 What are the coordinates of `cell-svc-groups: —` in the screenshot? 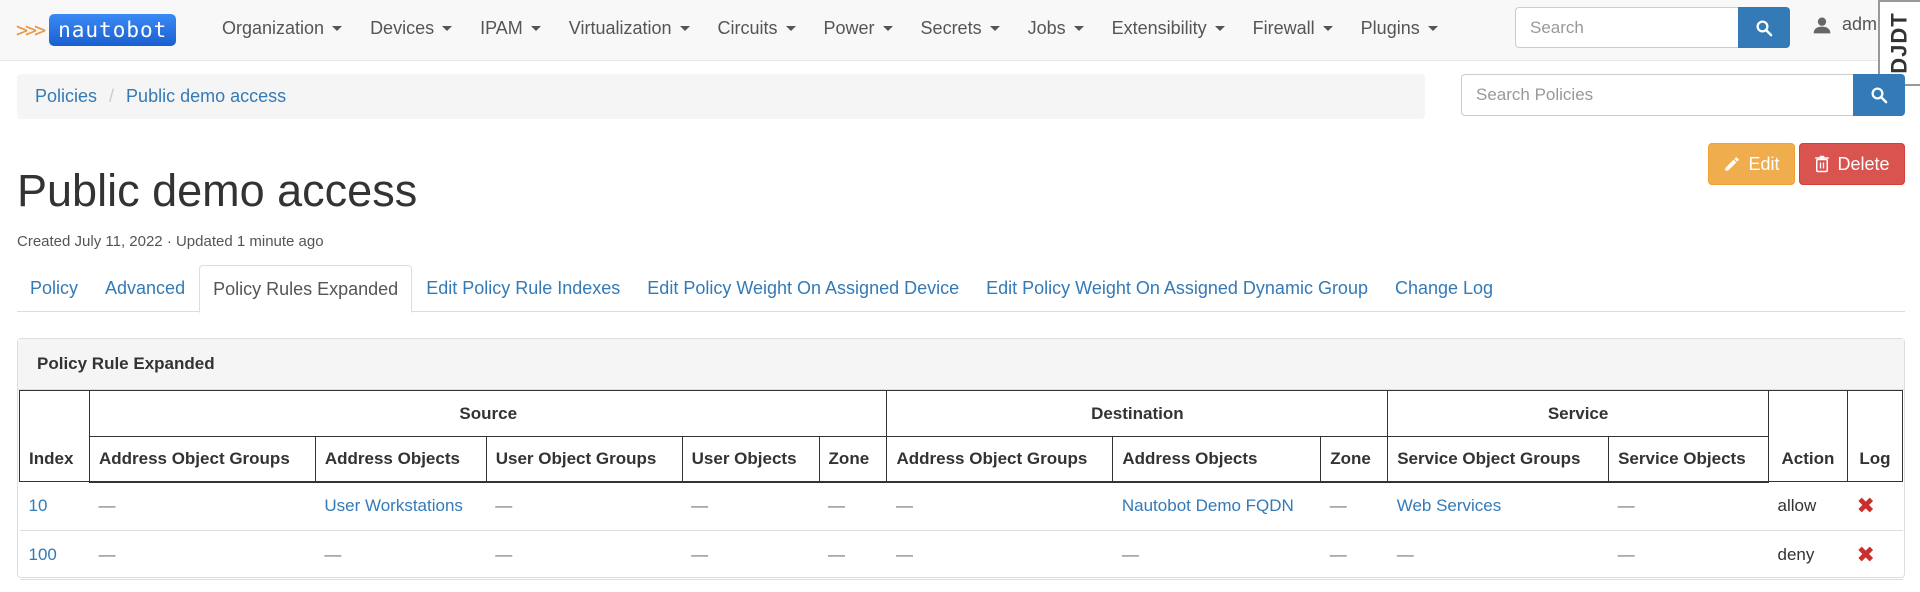 It's located at (1498, 555).